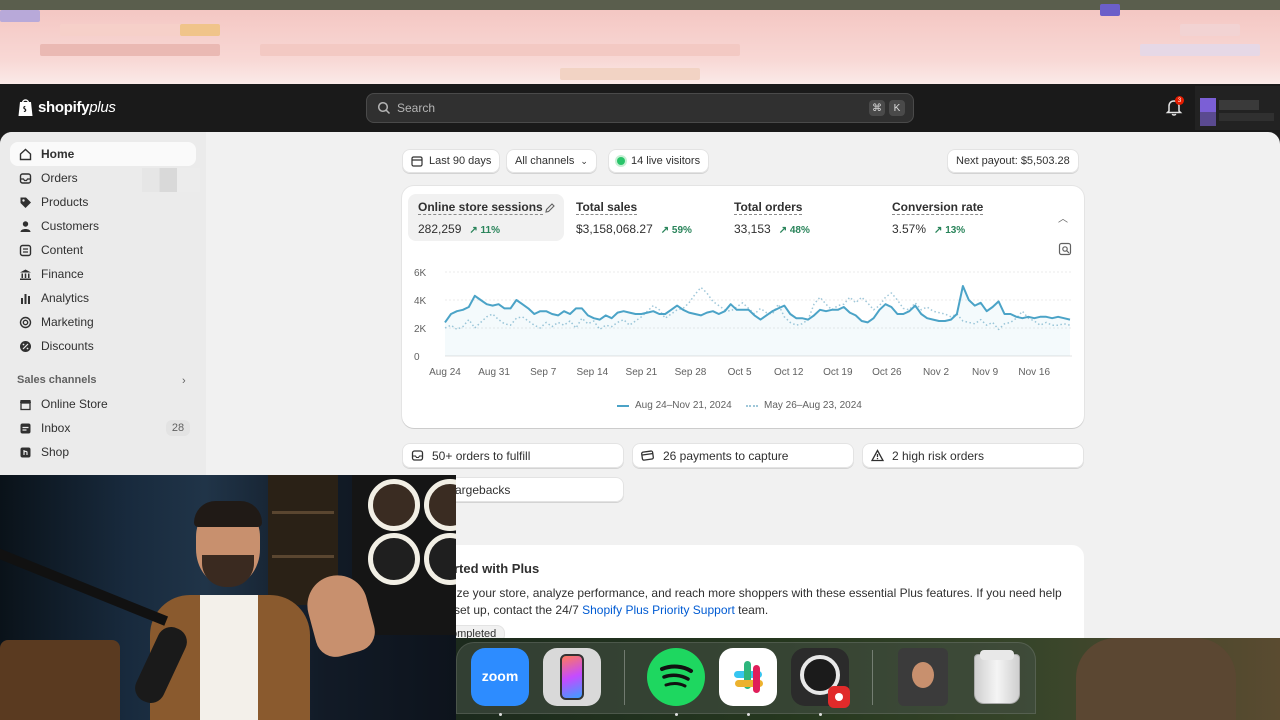  I want to click on metric-delta: ↗ 11%, so click(485, 230).